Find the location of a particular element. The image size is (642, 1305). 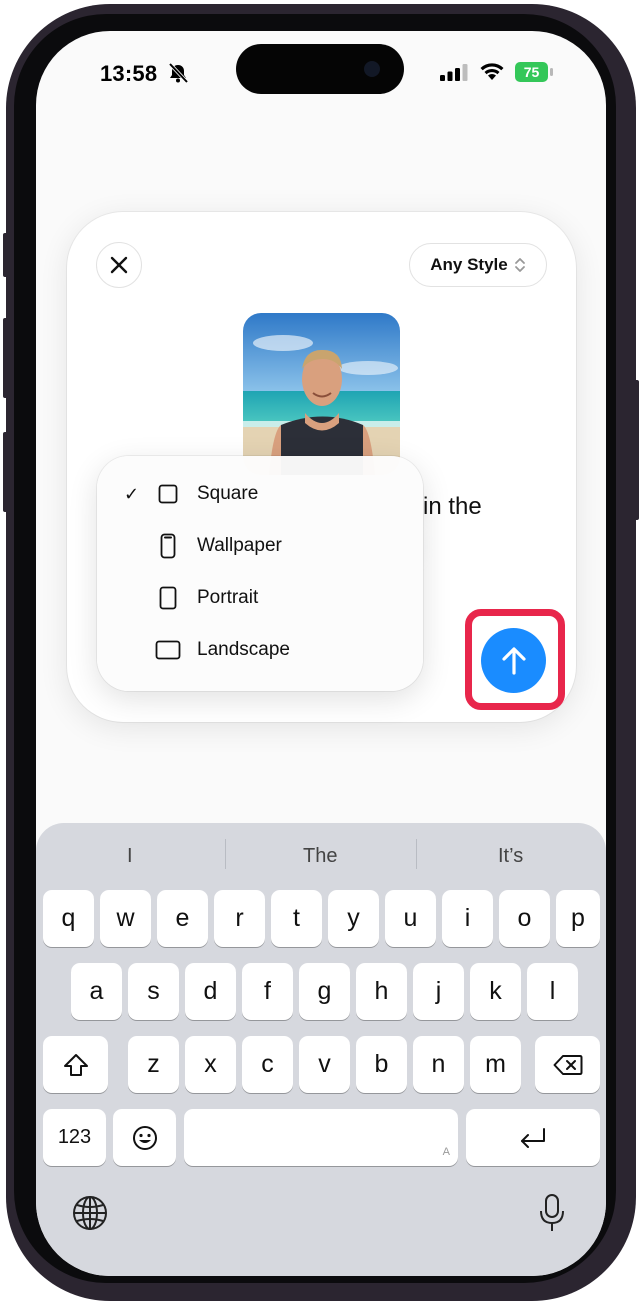

key-k: k is located at coordinates (495, 991).